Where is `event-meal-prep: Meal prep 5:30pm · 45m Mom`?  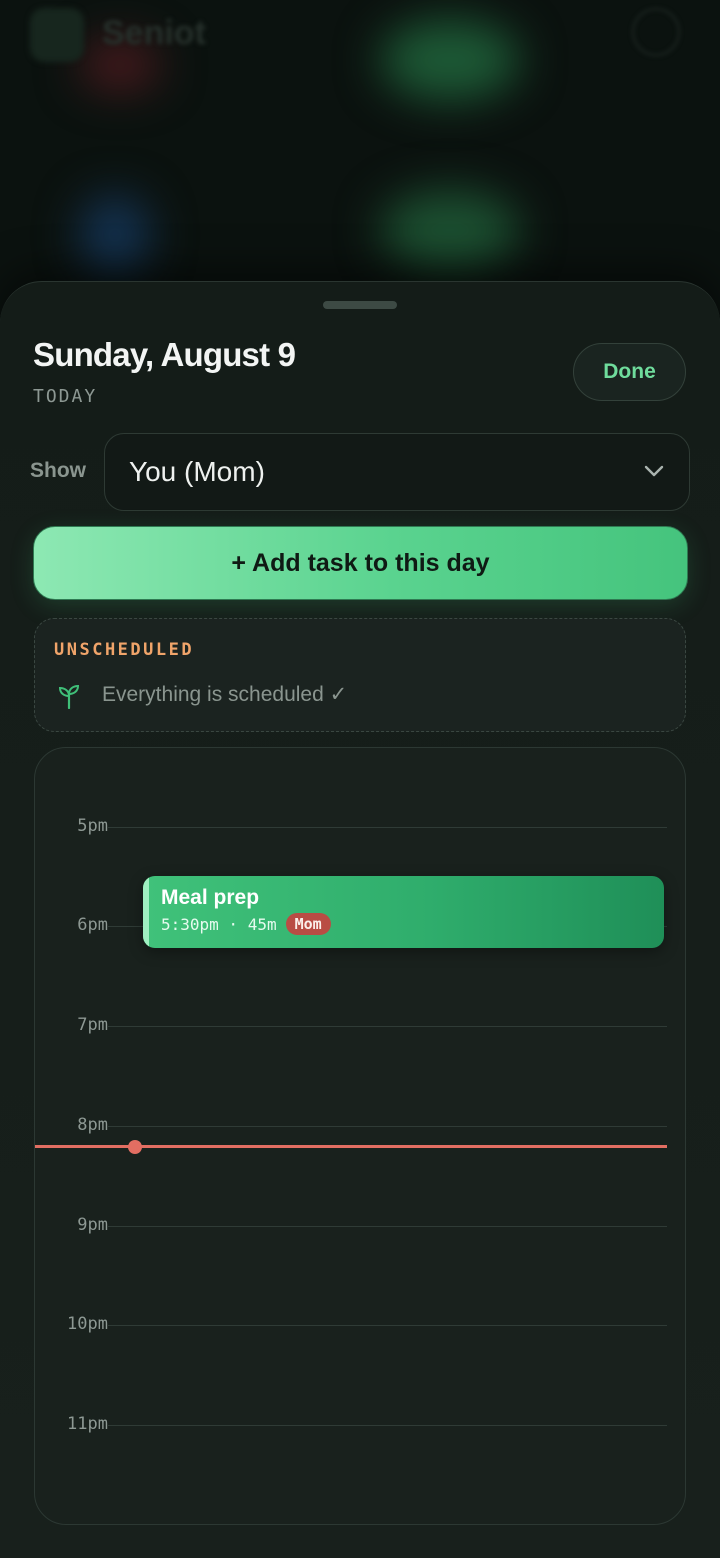
event-meal-prep: Meal prep 5:30pm · 45m Mom is located at coordinates (403, 912).